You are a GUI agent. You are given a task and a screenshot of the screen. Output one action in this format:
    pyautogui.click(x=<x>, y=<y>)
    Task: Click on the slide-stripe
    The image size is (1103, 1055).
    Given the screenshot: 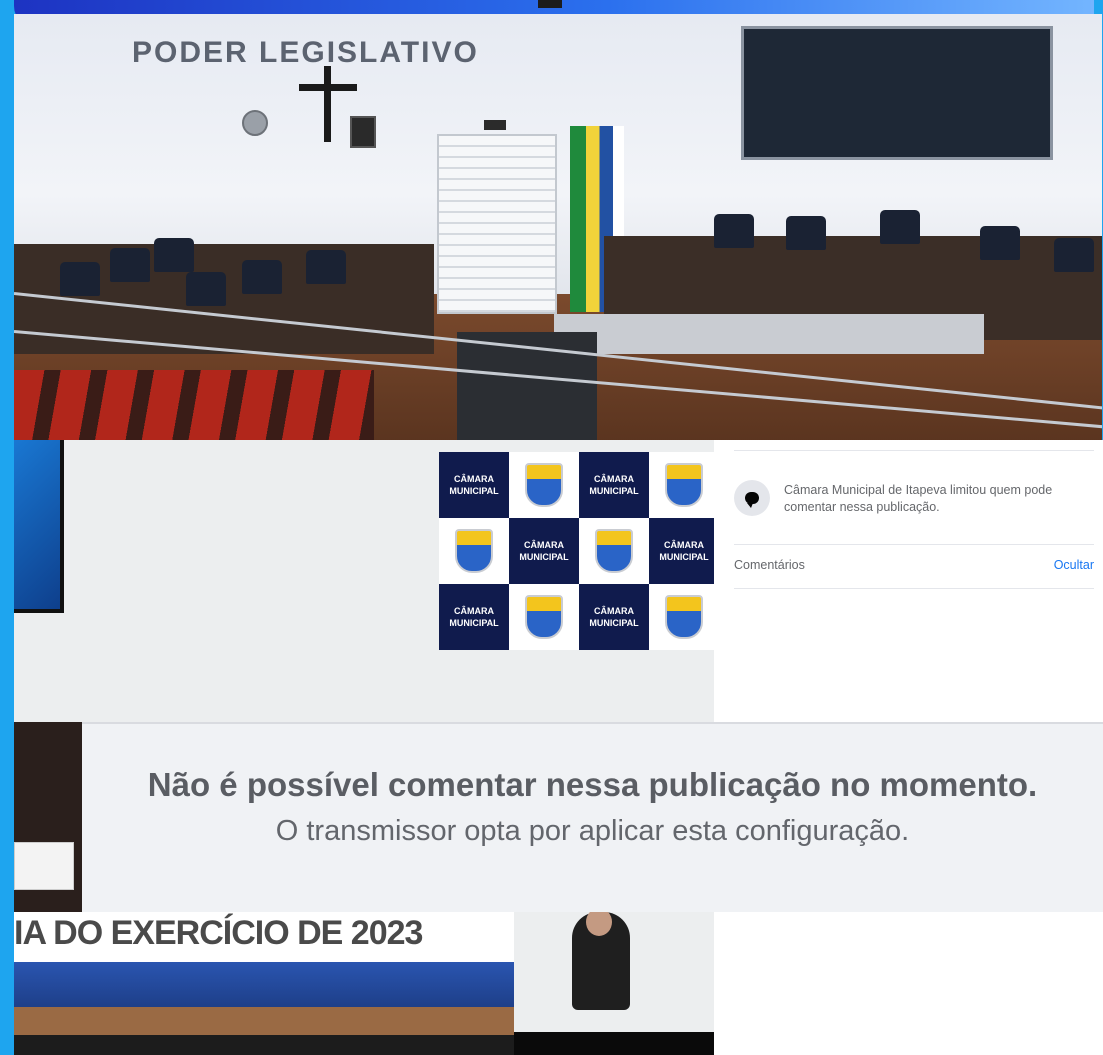 What is the action you would take?
    pyautogui.click(x=264, y=1021)
    